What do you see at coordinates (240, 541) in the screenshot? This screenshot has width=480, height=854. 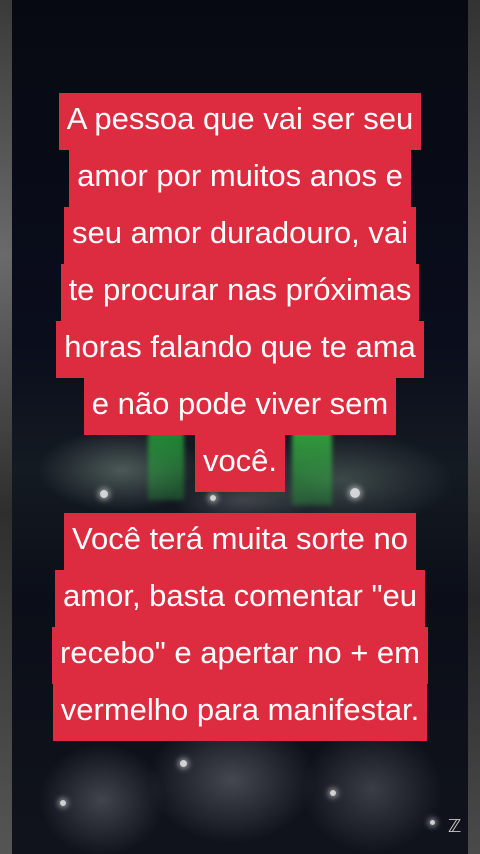 I see `caption-line: Você terá muita sorte no` at bounding box center [240, 541].